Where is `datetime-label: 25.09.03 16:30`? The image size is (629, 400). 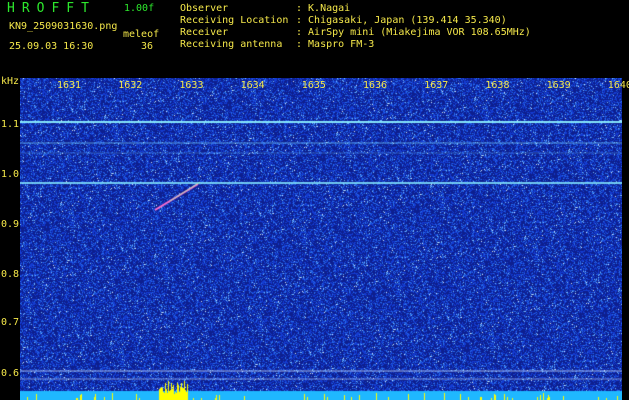
datetime-label: 25.09.03 16:30 is located at coordinates (51, 46).